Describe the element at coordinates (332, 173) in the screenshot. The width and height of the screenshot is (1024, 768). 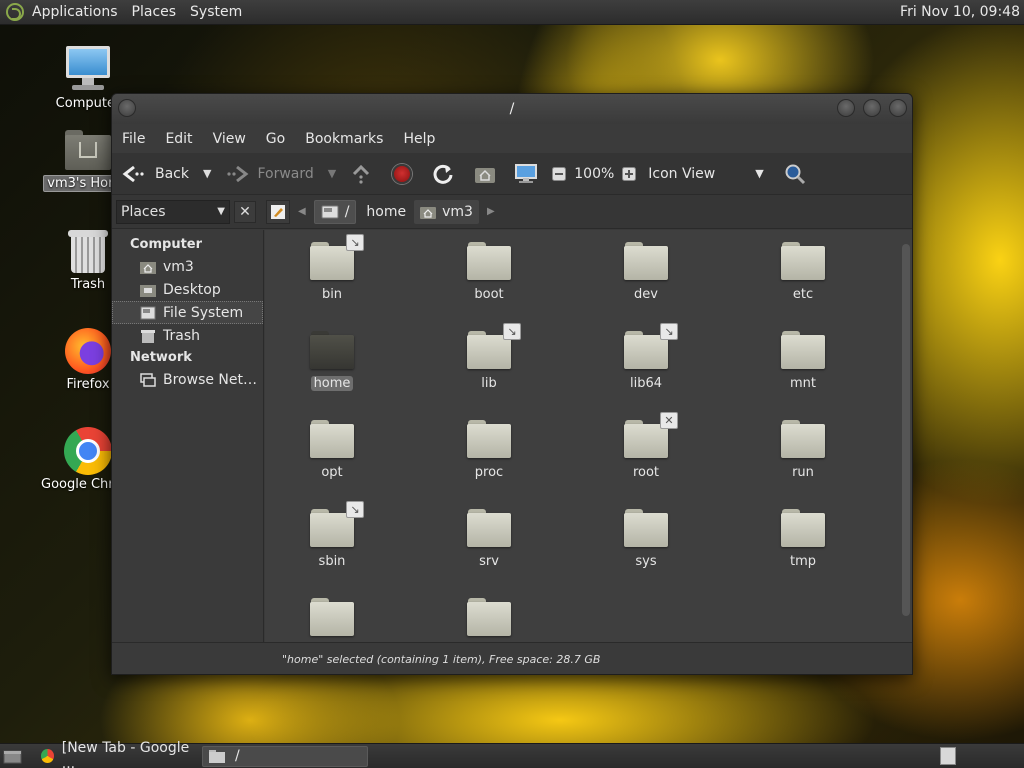
I see `forward-history-dropdown: ▼` at that location.